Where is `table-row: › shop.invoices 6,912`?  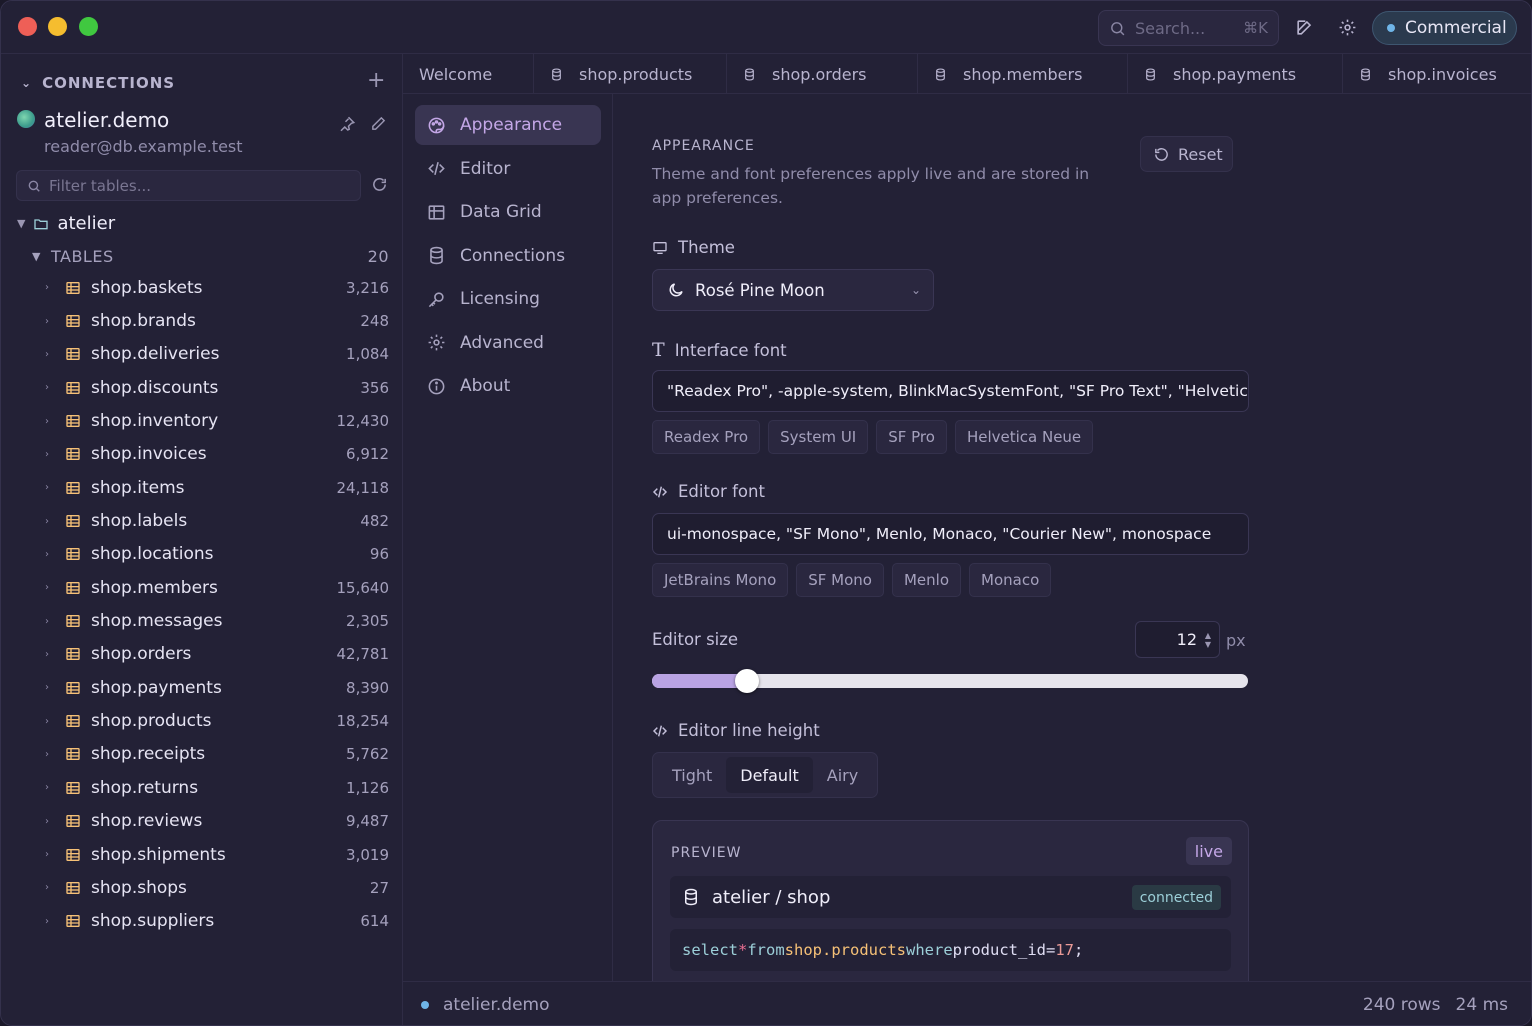
table-row: › shop.invoices 6,912 is located at coordinates (202, 454).